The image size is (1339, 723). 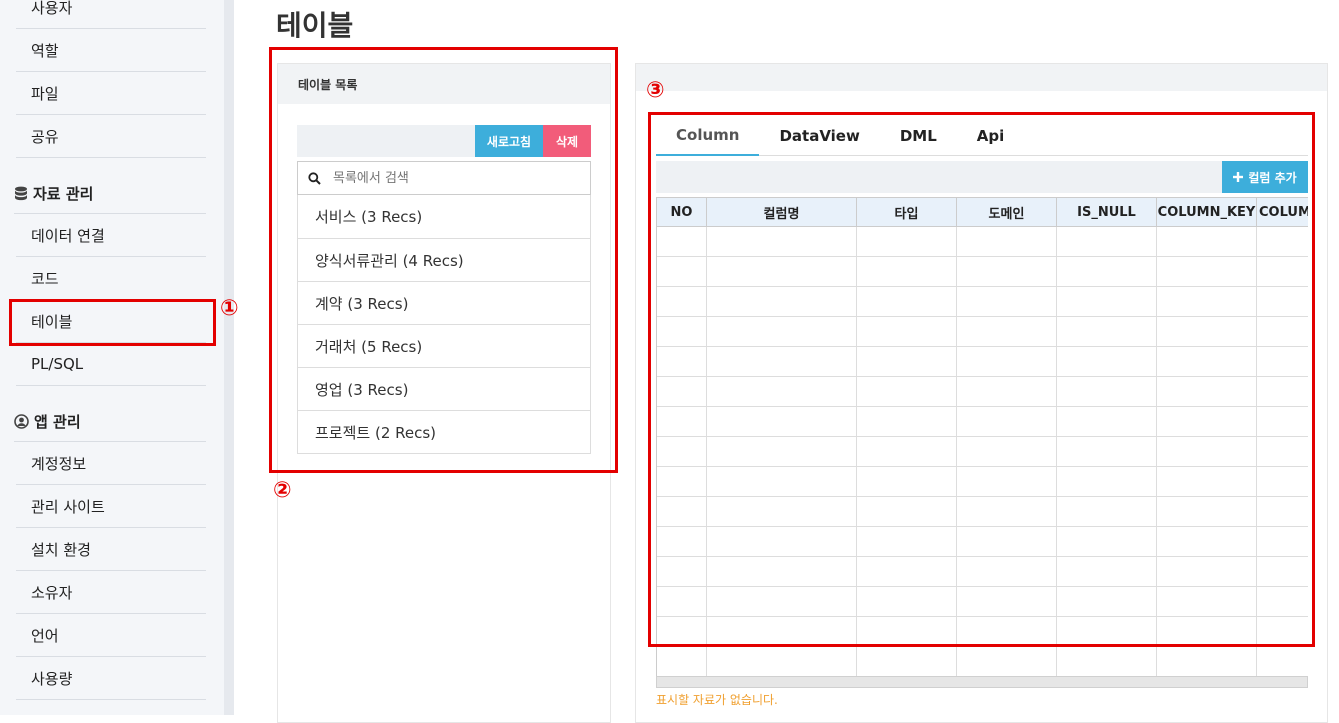 I want to click on sidebar-item-files: 파일, so click(x=111, y=93).